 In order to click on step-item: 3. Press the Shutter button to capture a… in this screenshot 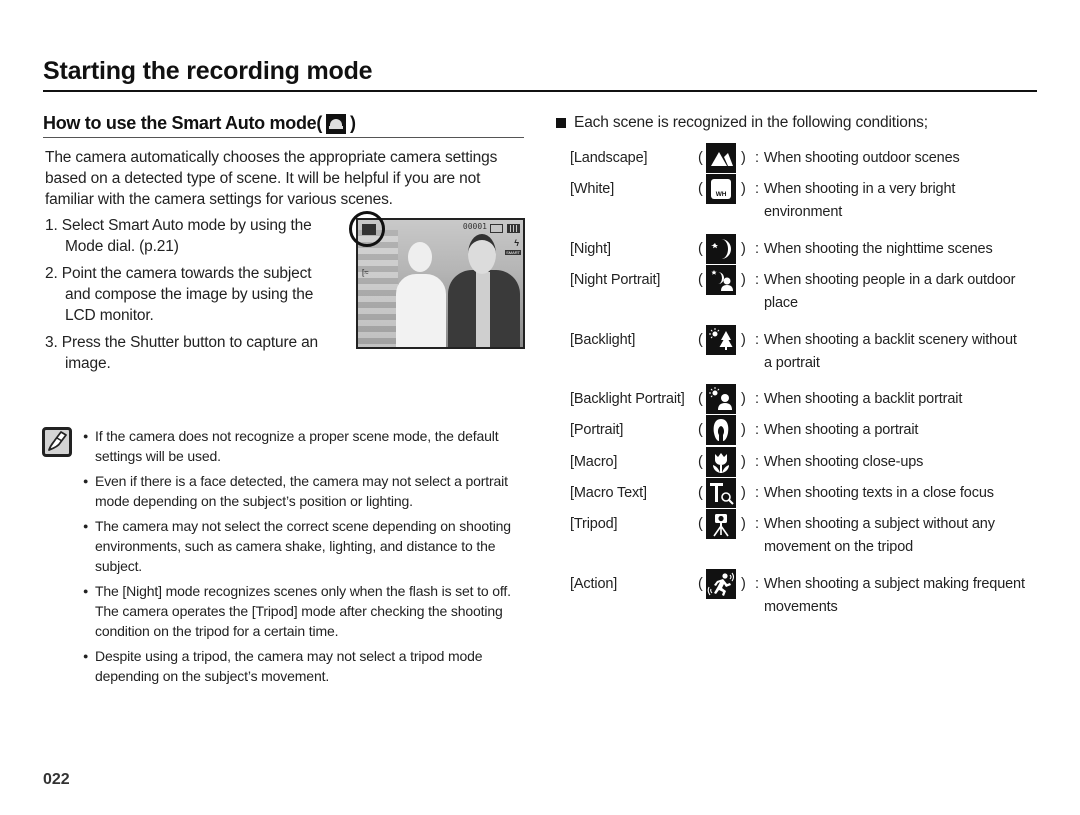, I will do `click(182, 353)`.